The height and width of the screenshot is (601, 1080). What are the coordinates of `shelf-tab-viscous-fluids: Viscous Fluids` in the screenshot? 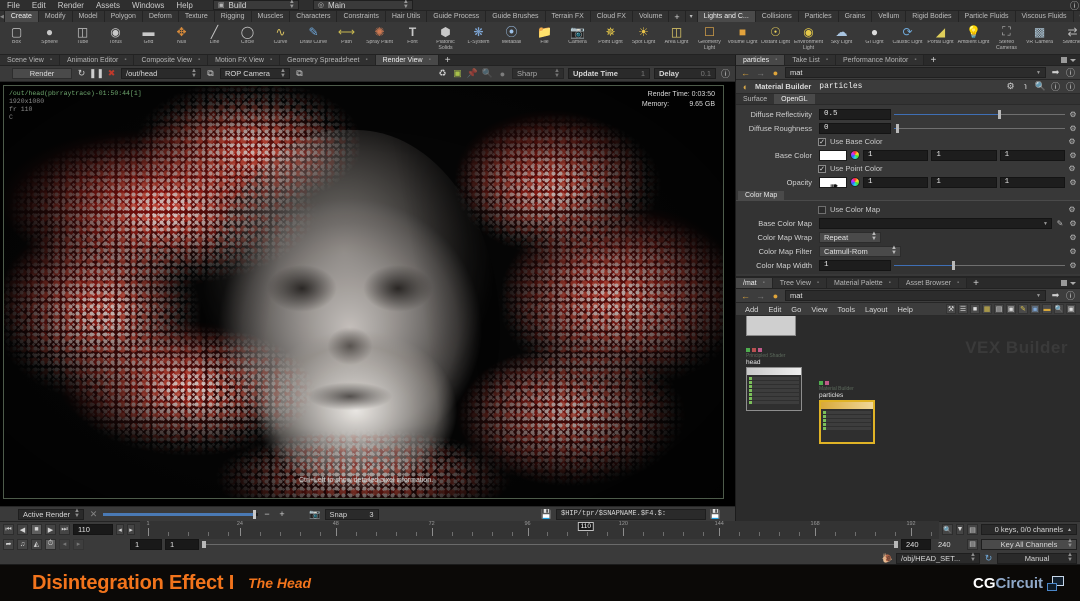 It's located at (1044, 16).